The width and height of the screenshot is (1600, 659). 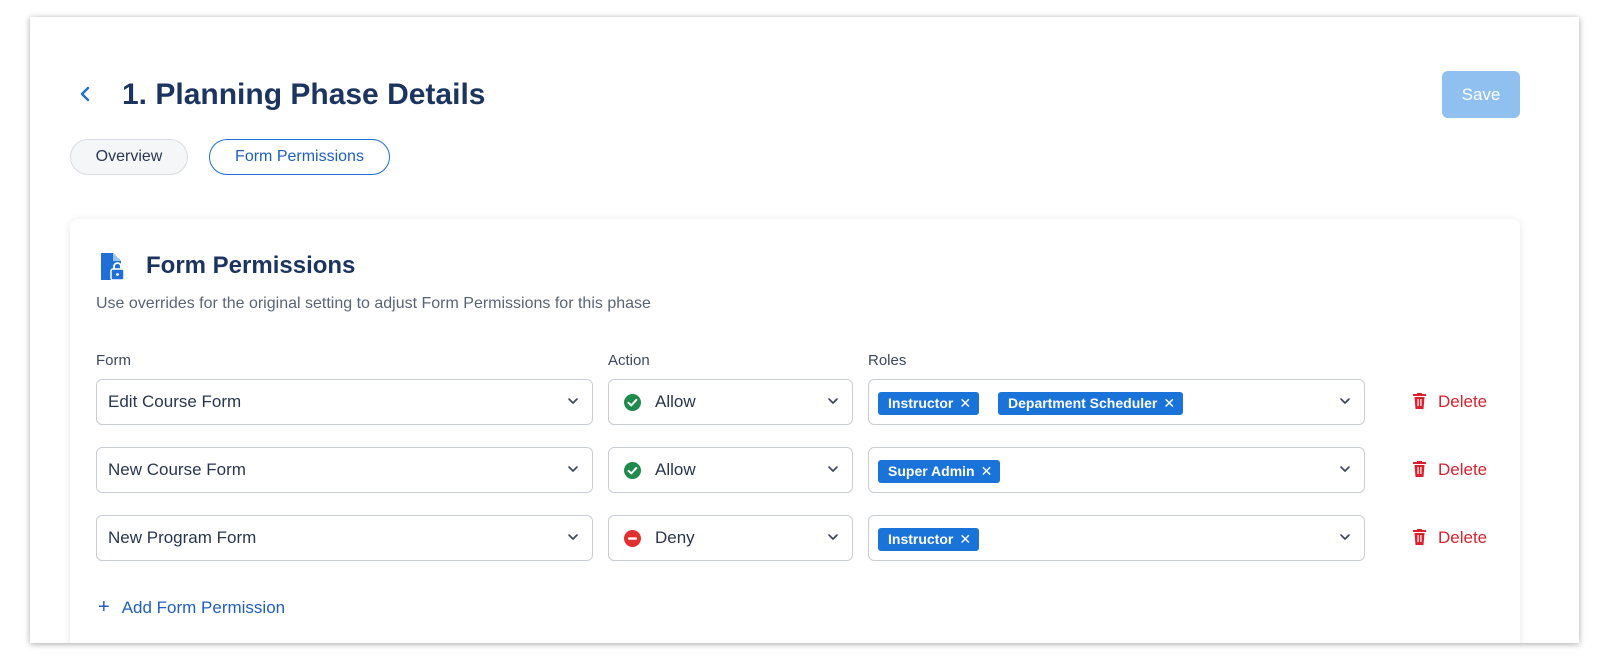 What do you see at coordinates (175, 401) in the screenshot?
I see `form-select-value: Edit Course Form` at bounding box center [175, 401].